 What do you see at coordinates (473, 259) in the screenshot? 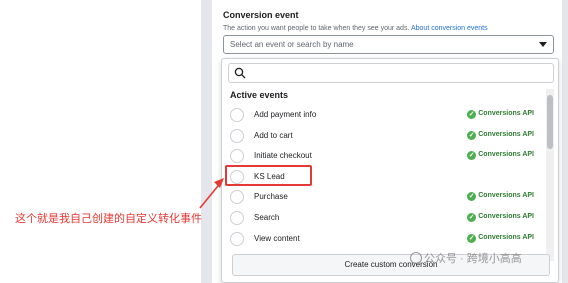
I see `watermark-text: 公众号 · 跨境小高高` at bounding box center [473, 259].